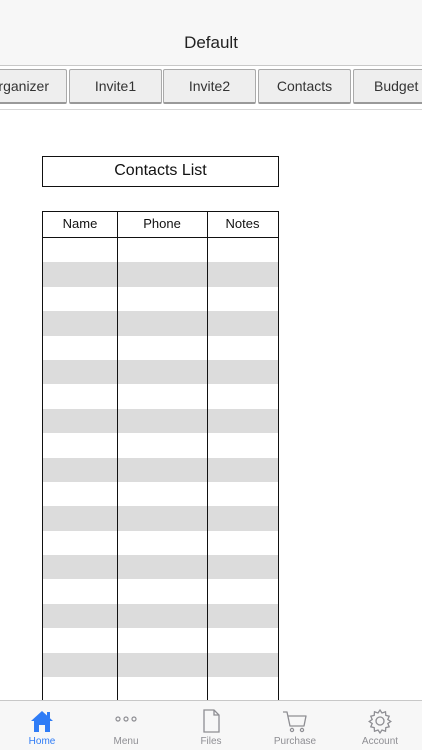 Image resolution: width=422 pixels, height=750 pixels. I want to click on table-header: Name Phone Notes, so click(160, 225).